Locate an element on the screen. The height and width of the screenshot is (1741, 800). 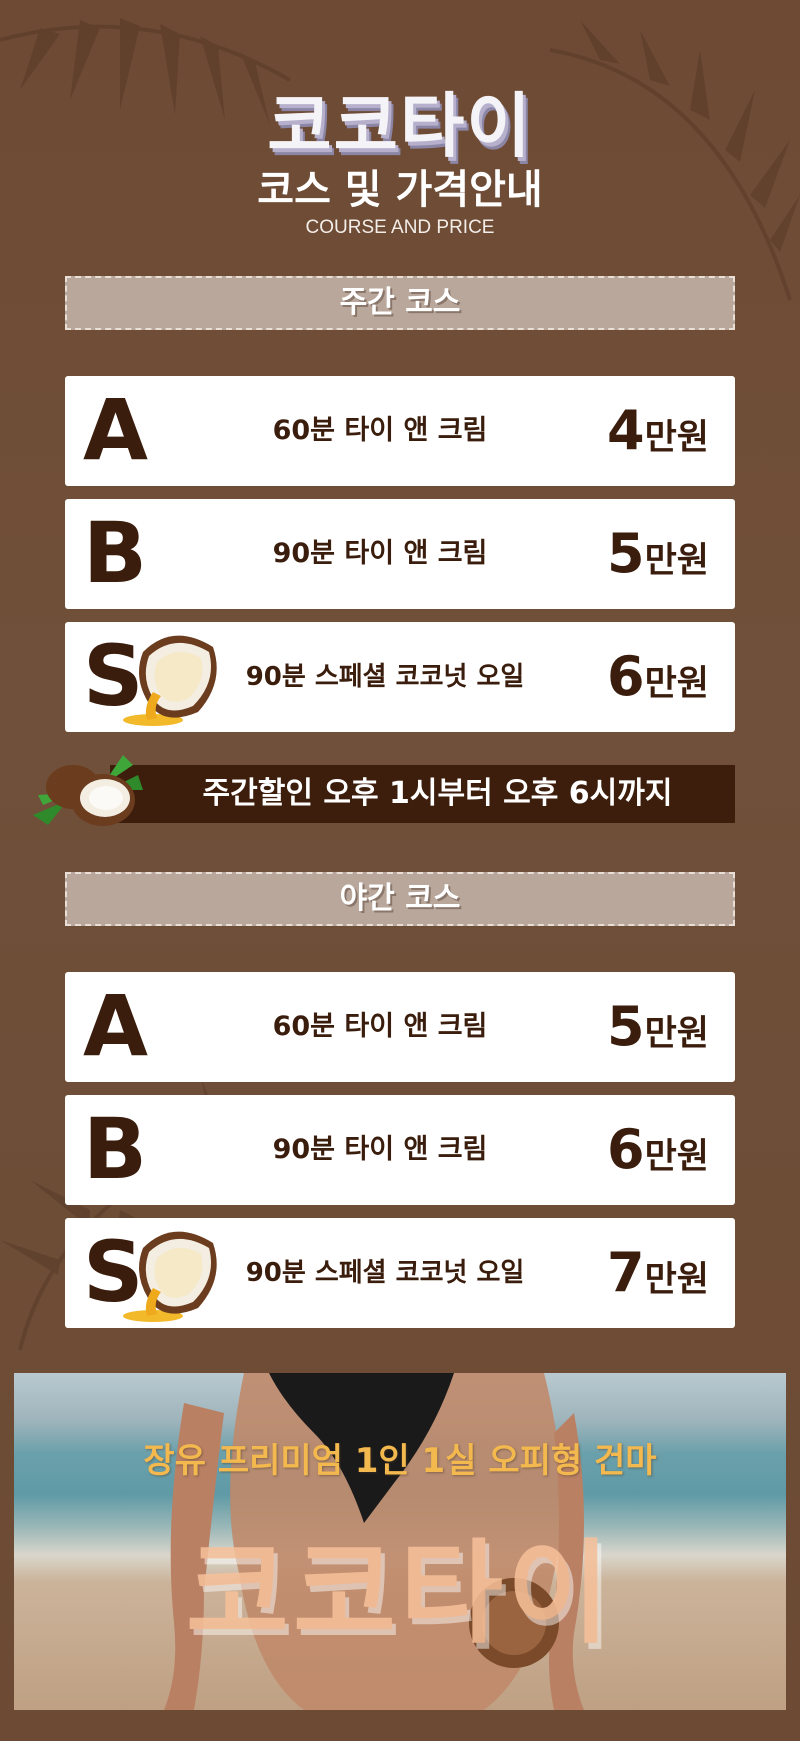
night-course-s-card: S 90분 스페셜 코코넛 오일 7만원 is located at coordinates (400, 1273).